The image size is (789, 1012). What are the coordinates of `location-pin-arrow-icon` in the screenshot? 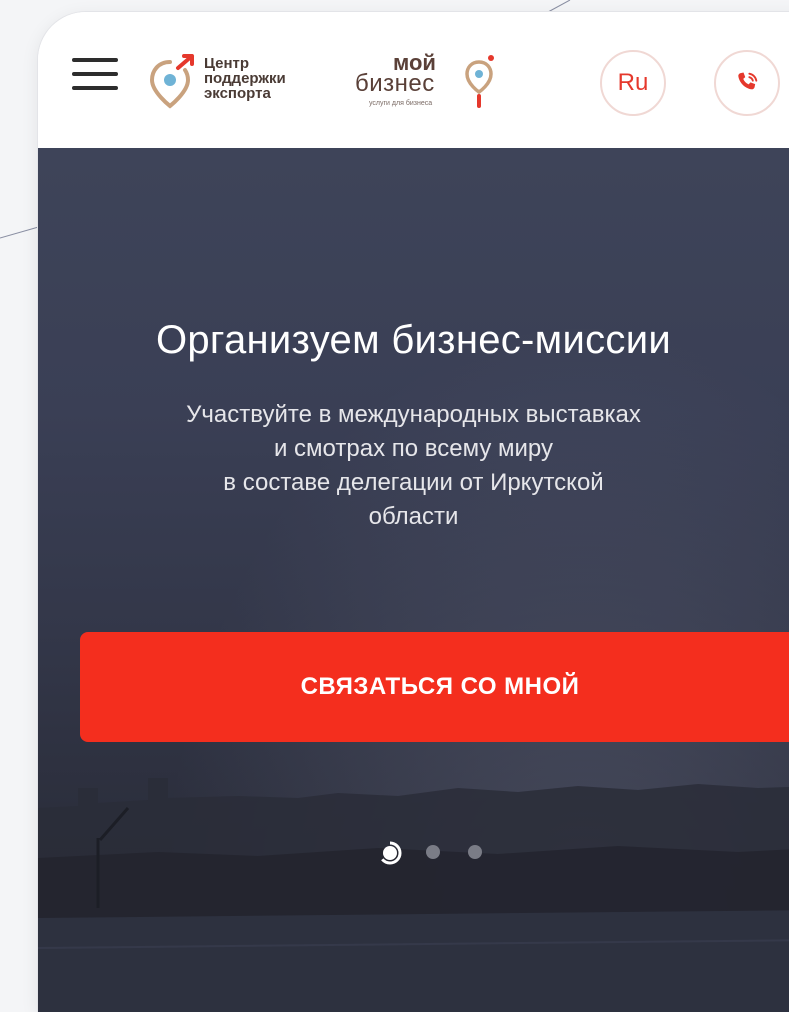 It's located at (171, 81).